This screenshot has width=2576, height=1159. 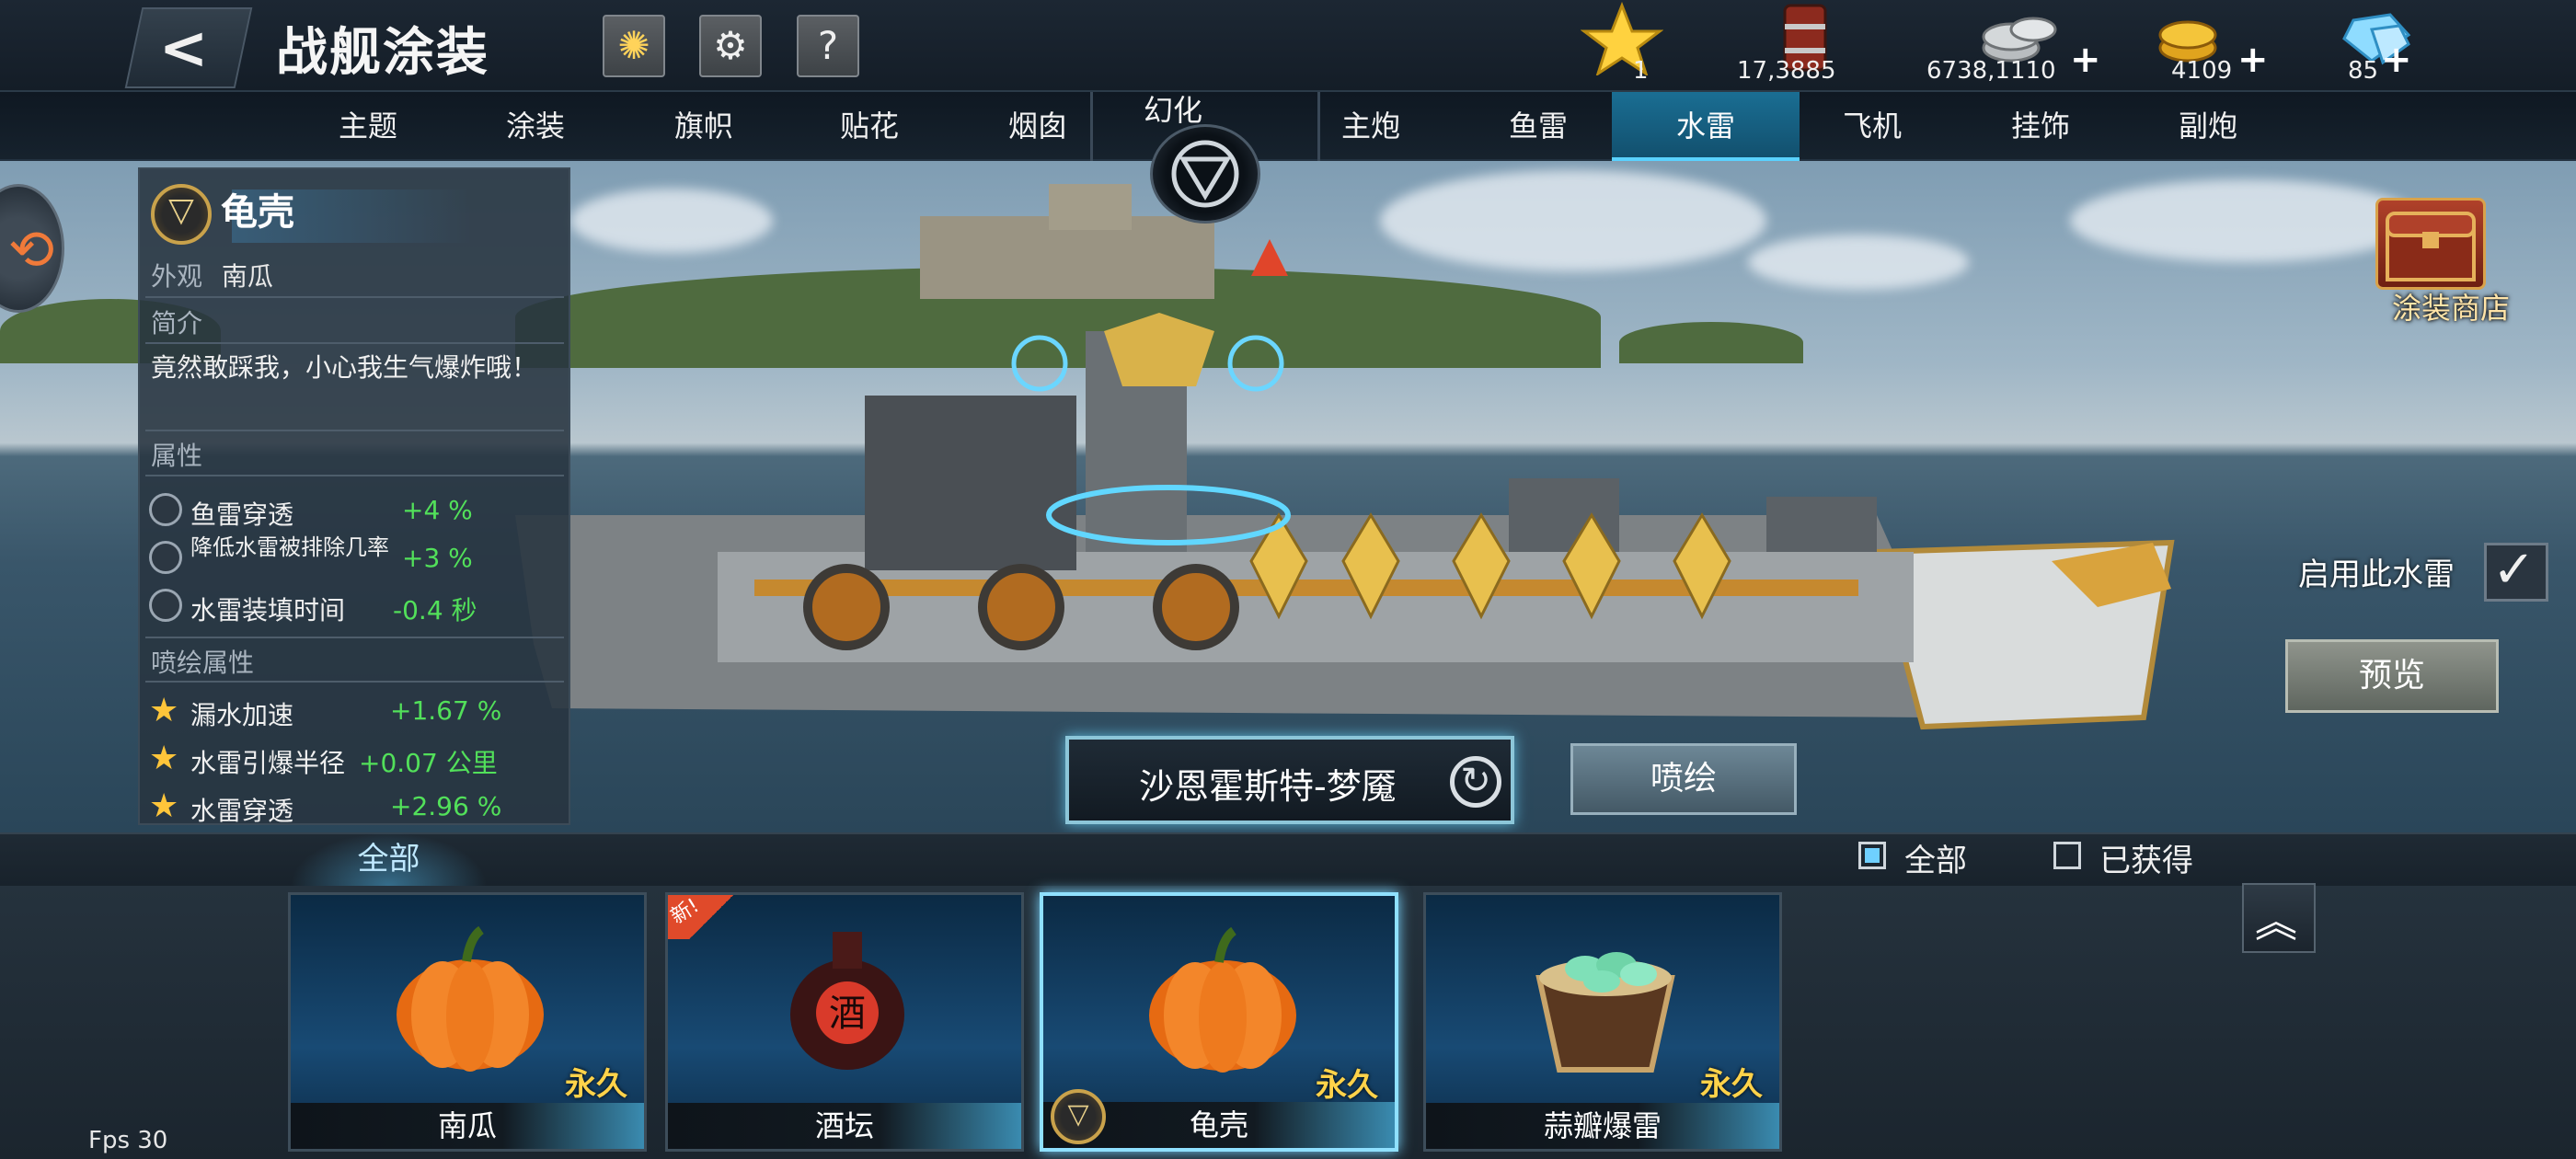 What do you see at coordinates (869, 126) in the screenshot?
I see `tab-decal: 贴花` at bounding box center [869, 126].